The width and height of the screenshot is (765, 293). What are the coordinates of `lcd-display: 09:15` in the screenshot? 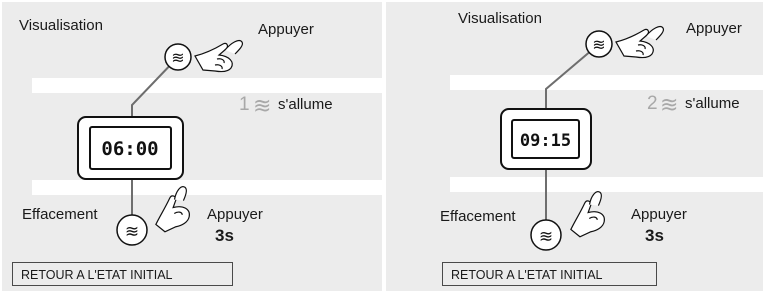 It's located at (546, 139).